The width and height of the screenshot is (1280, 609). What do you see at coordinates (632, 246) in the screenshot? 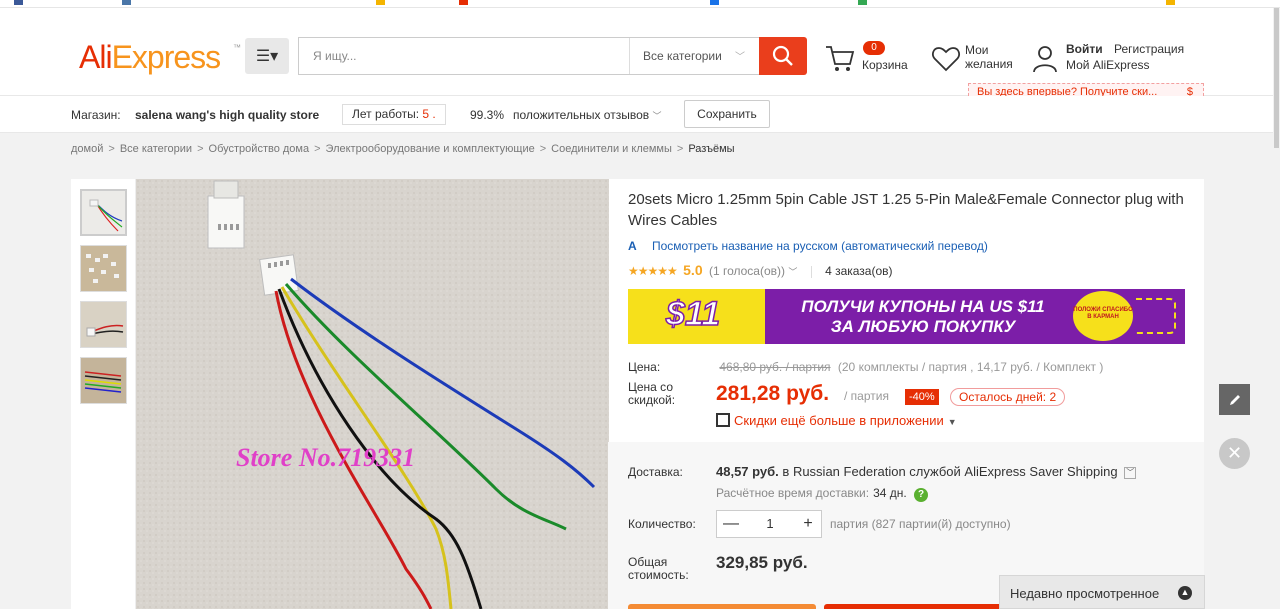
I see `translate-icon: A` at bounding box center [632, 246].